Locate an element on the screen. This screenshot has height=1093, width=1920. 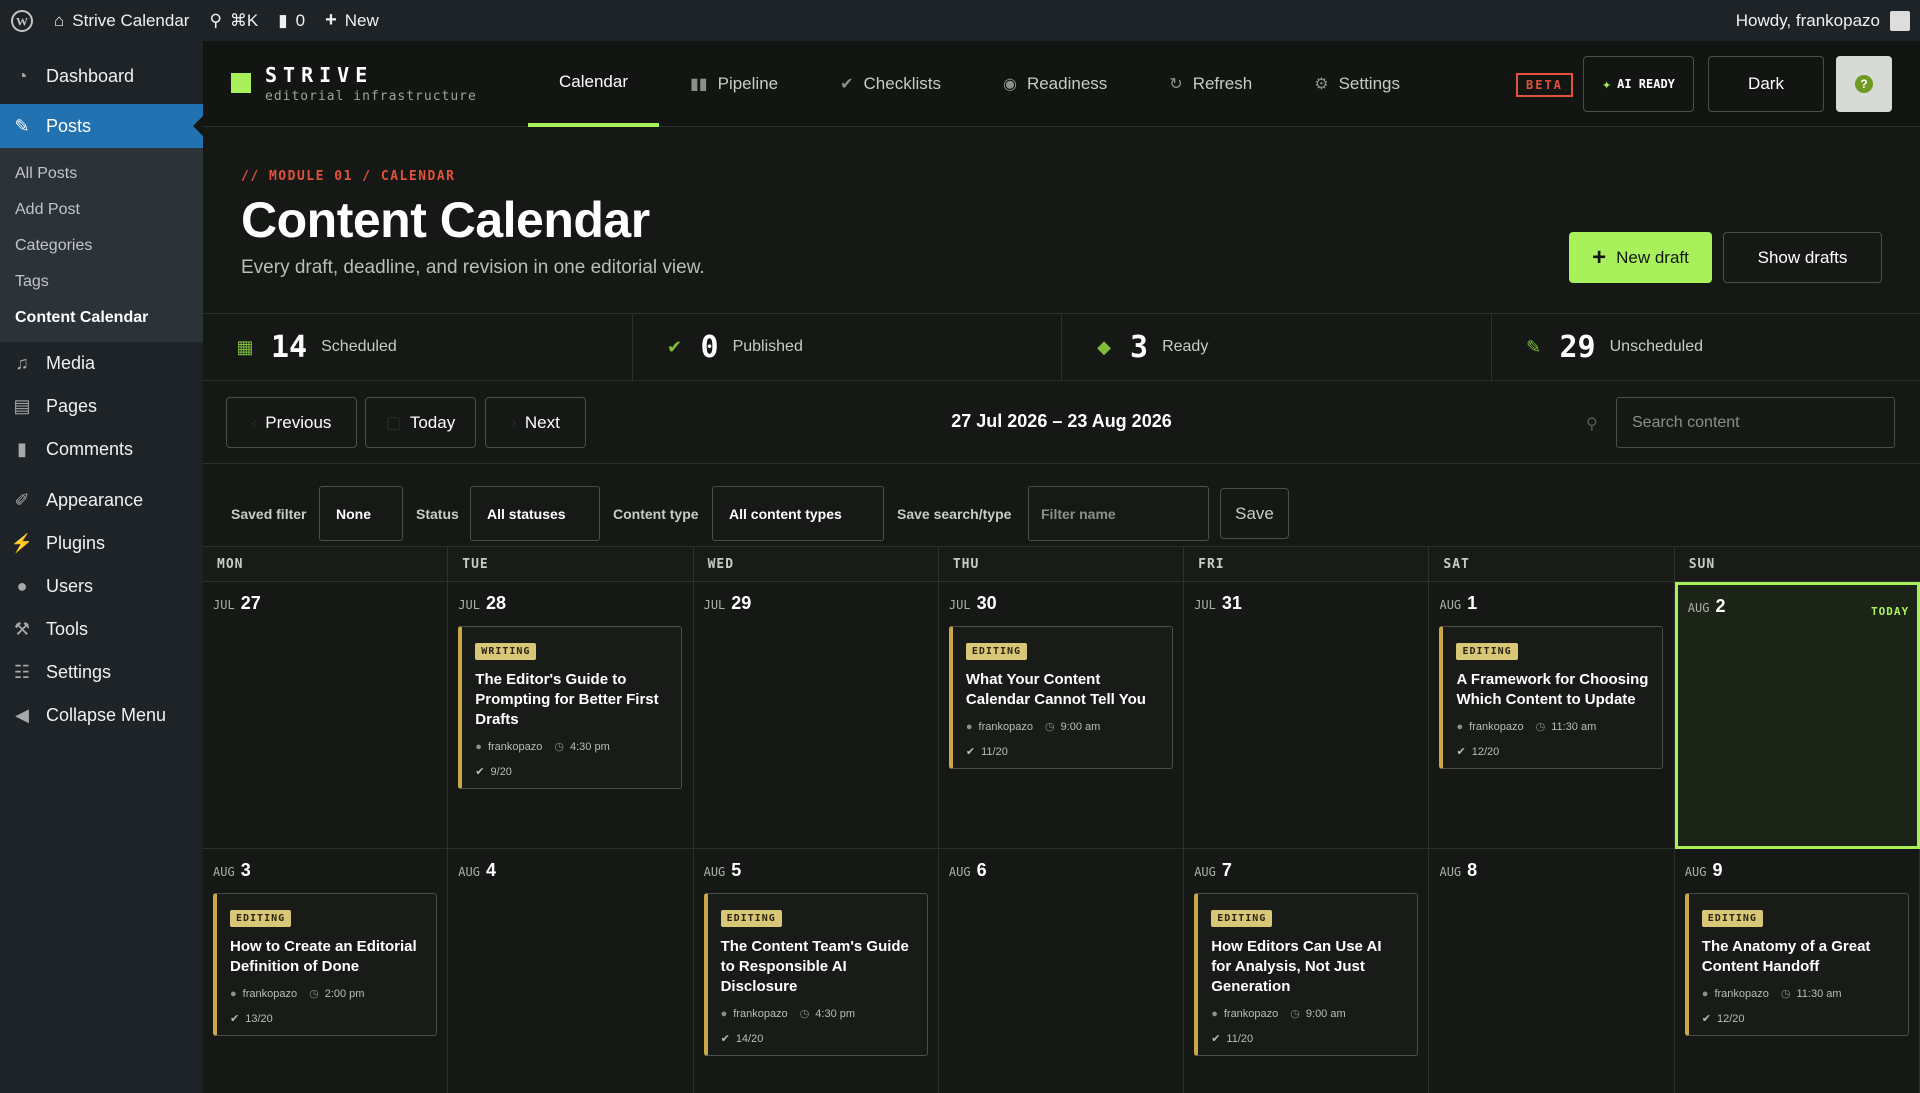
tab-checklists: ✔ Checklists is located at coordinates (890, 84).